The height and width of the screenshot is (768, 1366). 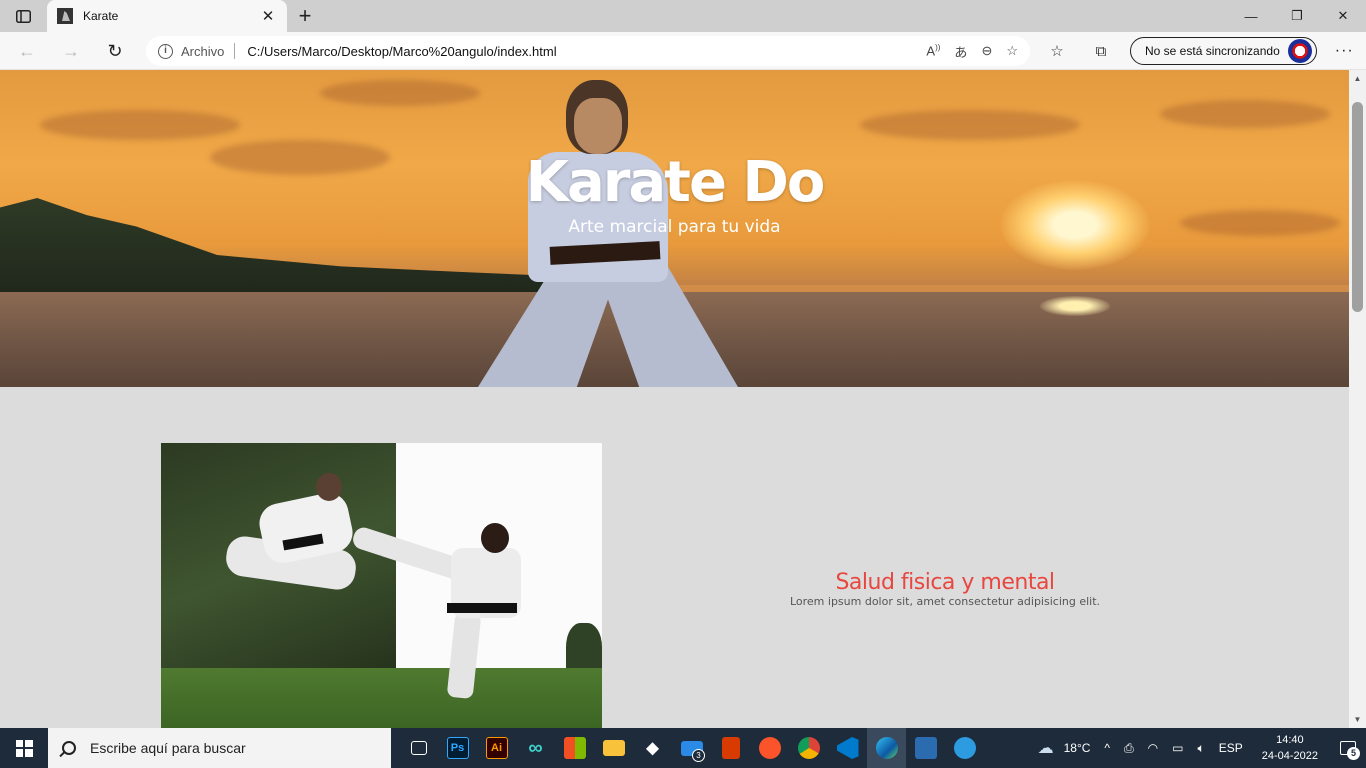 I want to click on chrome-icon, so click(x=808, y=748).